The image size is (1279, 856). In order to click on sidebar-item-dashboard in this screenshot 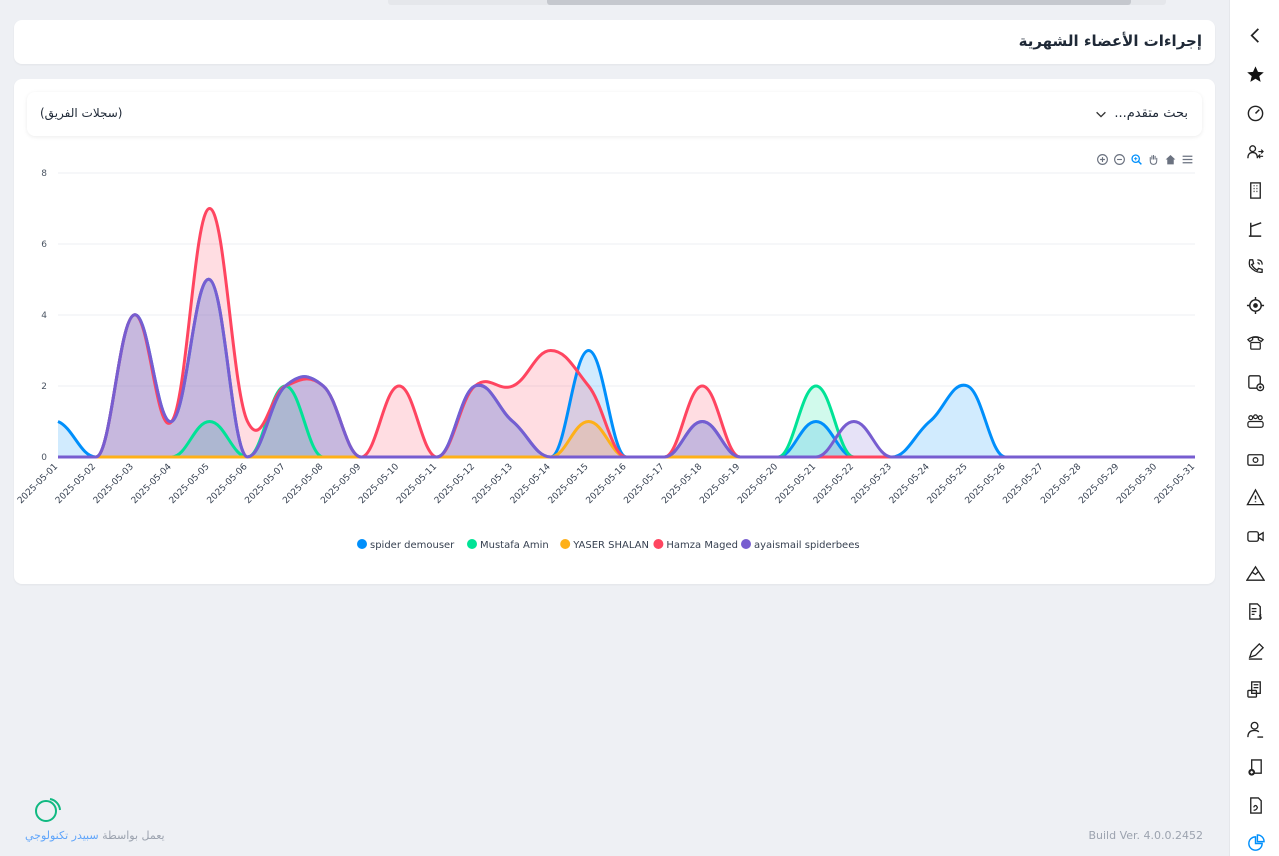, I will do `click(1255, 112)`.